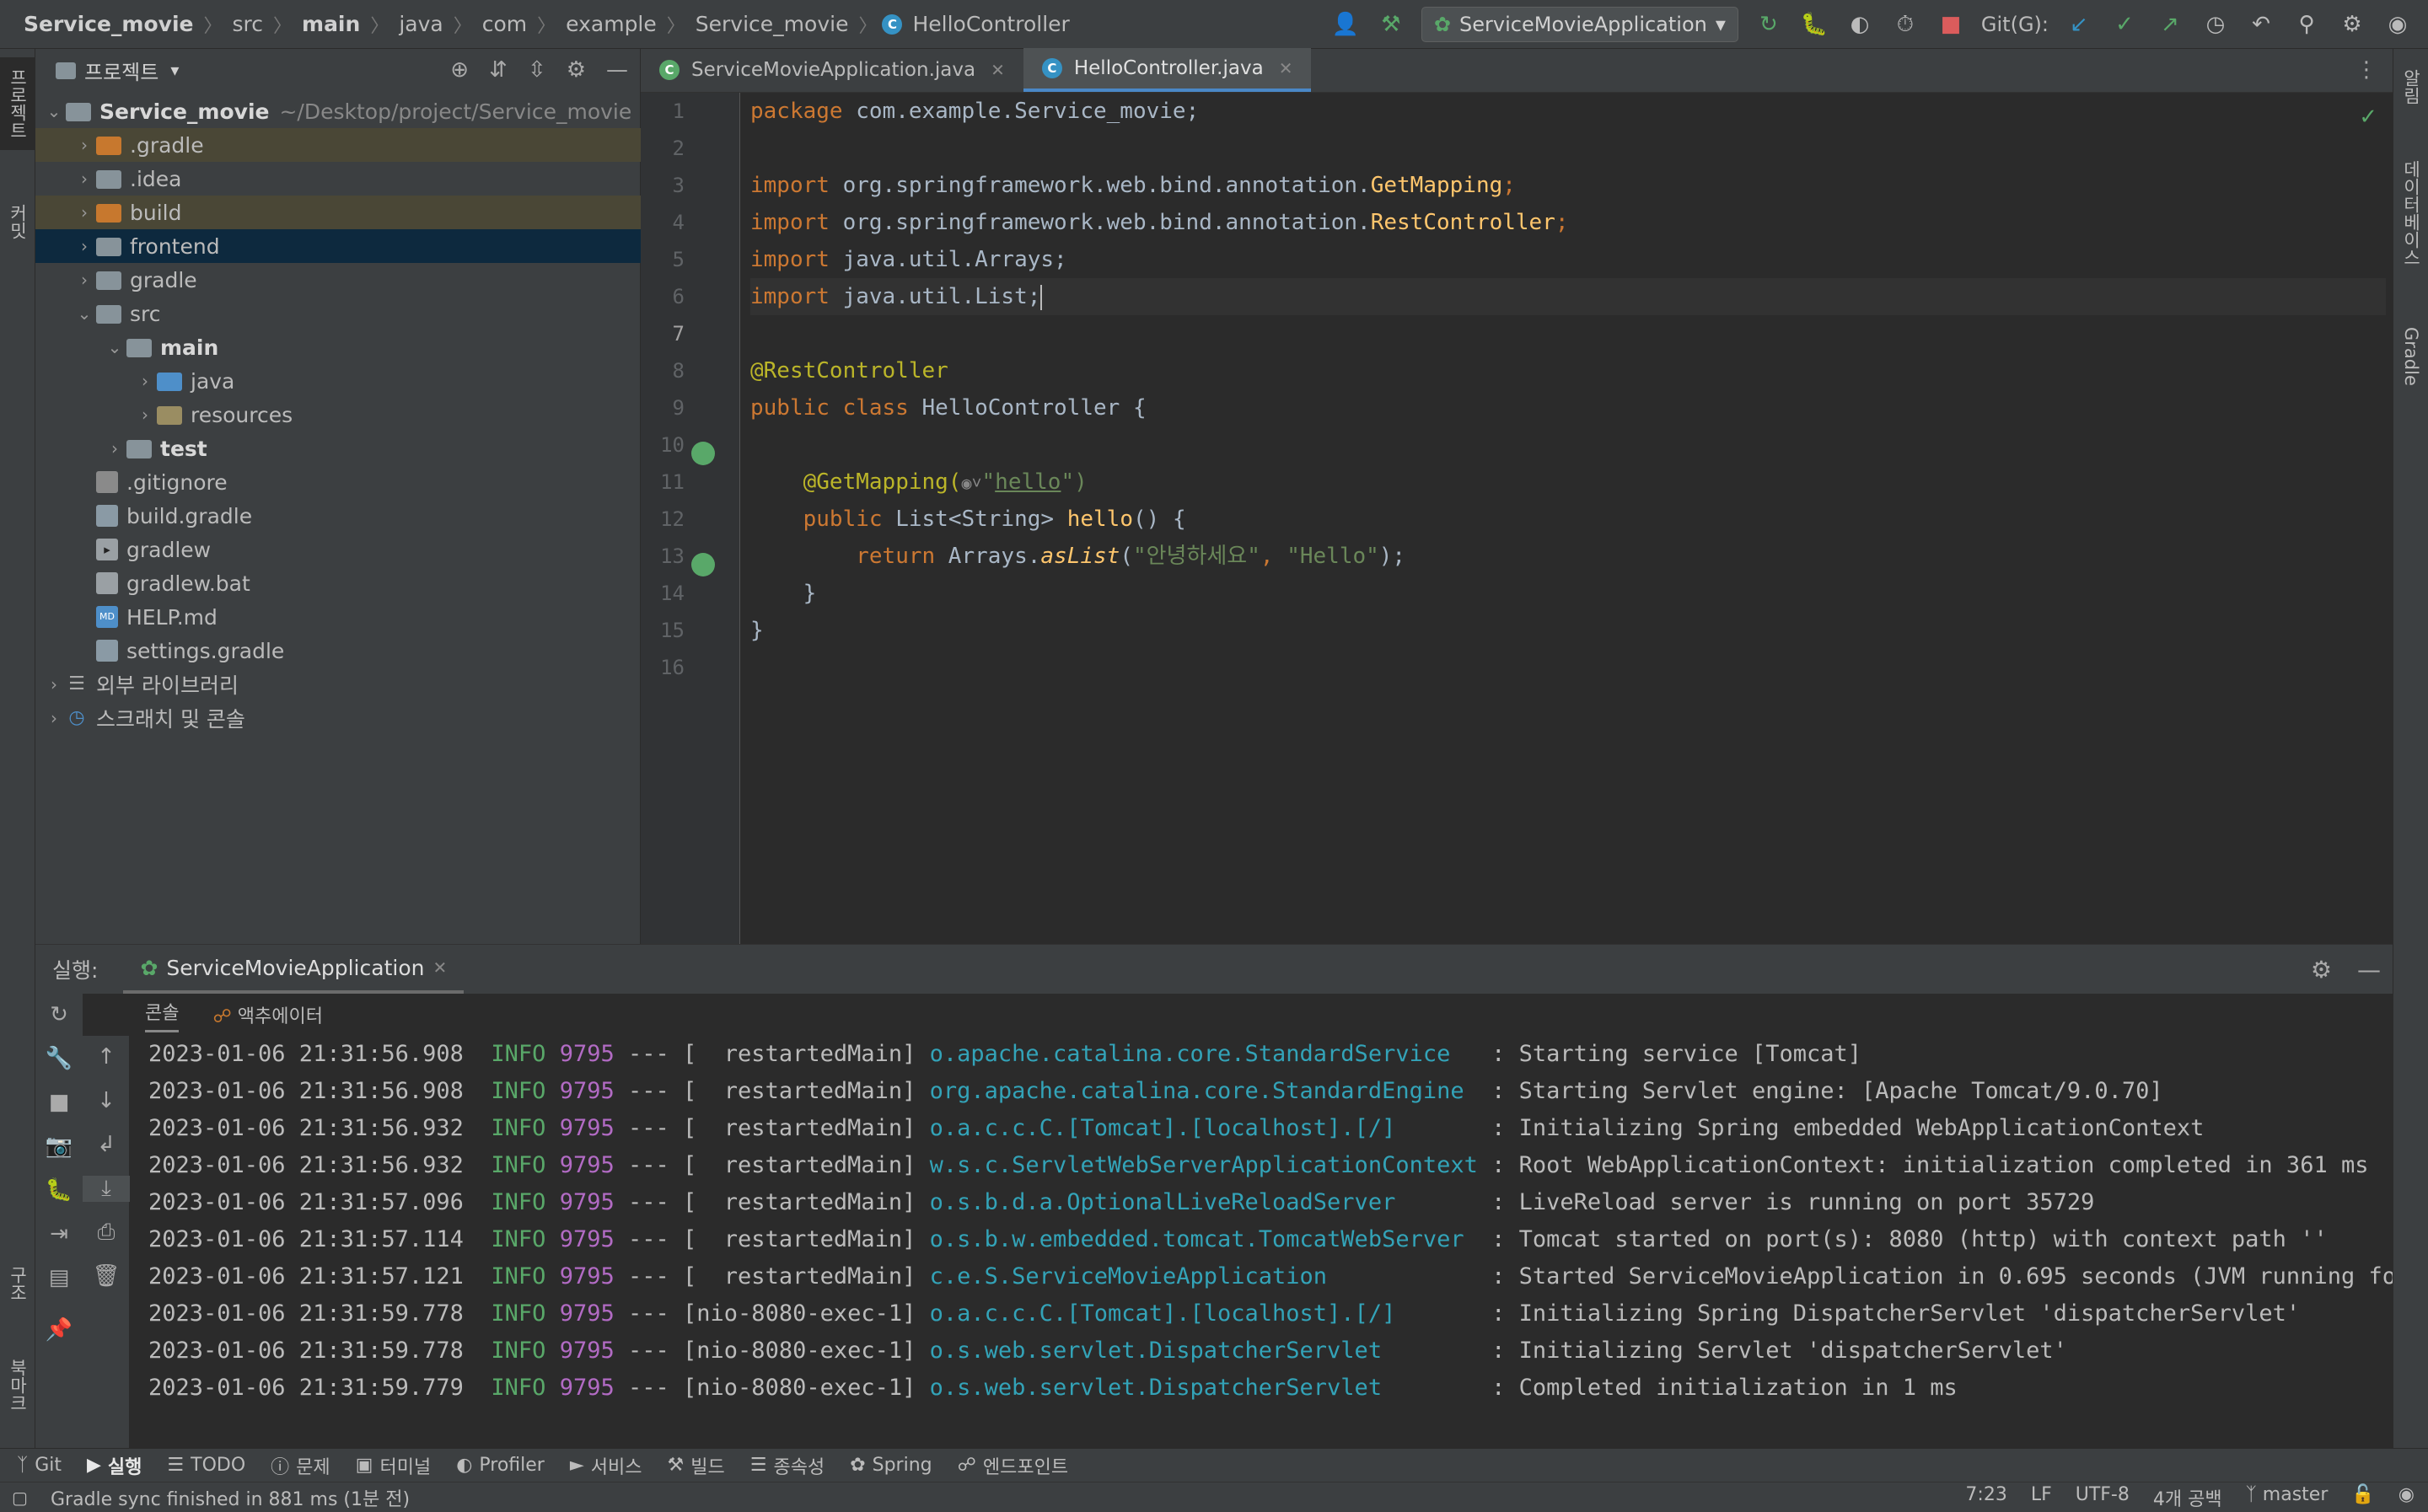  What do you see at coordinates (338, 583) in the screenshot?
I see `tree-item-gradlew-bat: gradlew.bat` at bounding box center [338, 583].